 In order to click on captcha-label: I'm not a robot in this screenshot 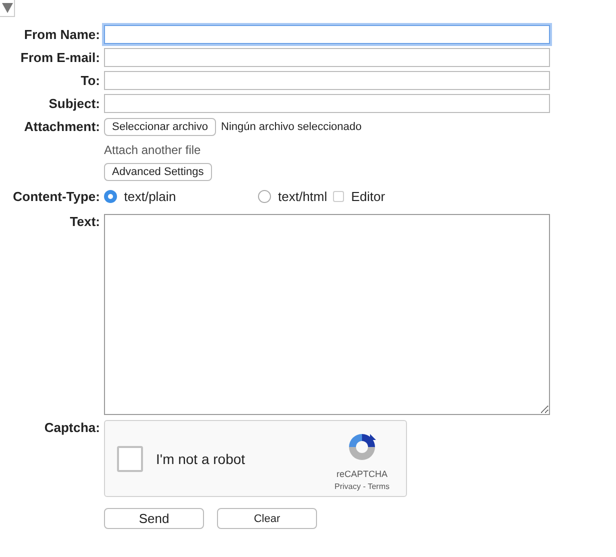, I will do `click(201, 458)`.